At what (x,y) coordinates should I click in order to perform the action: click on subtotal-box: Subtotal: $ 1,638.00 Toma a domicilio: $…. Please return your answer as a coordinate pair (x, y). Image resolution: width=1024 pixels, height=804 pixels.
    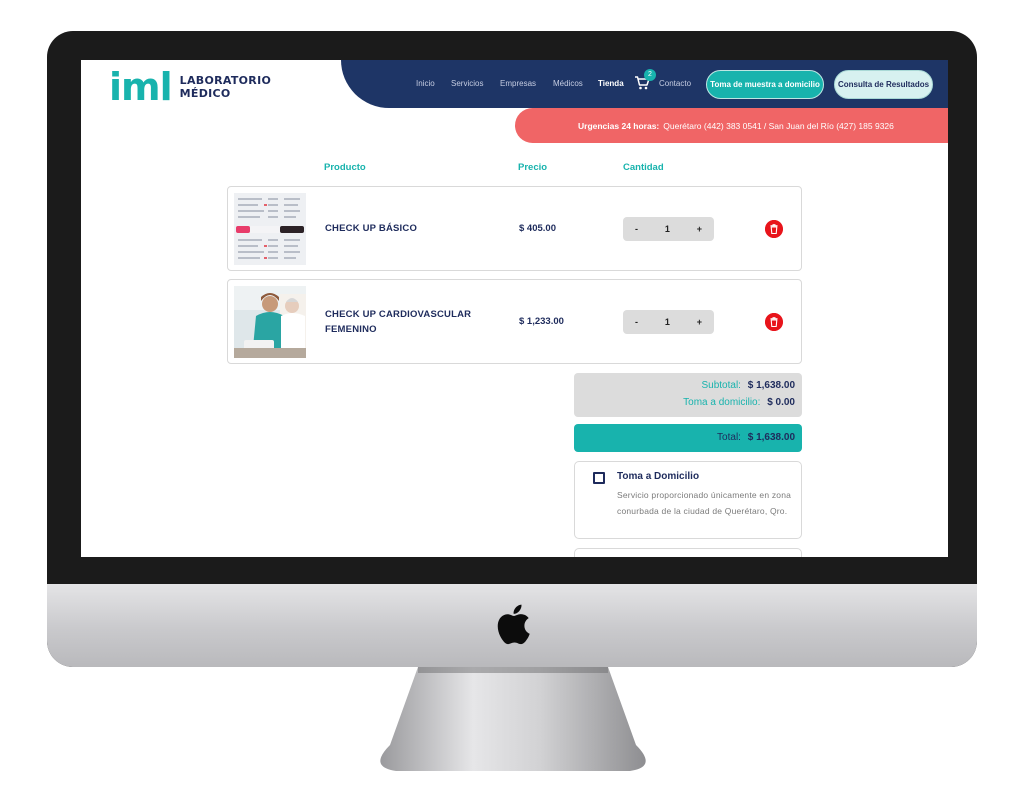
    Looking at the image, I should click on (688, 395).